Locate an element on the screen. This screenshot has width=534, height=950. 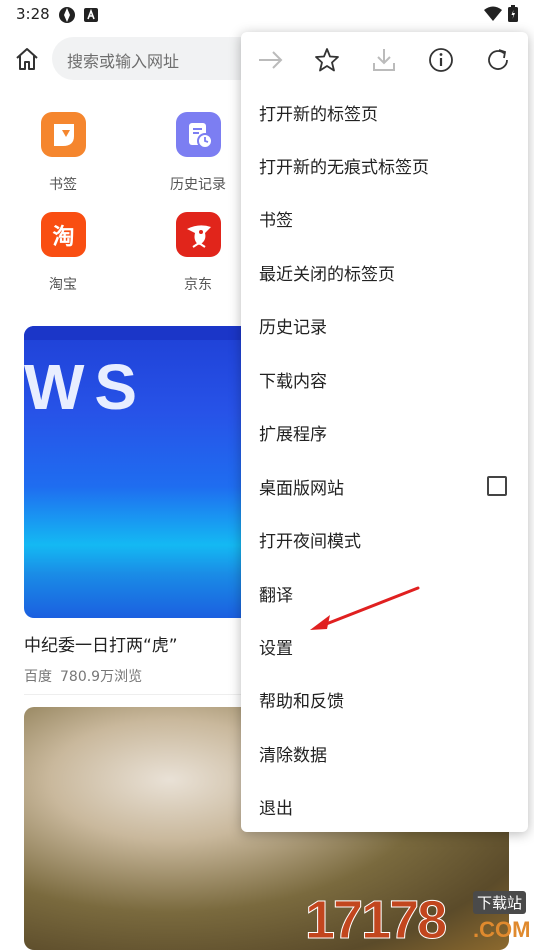
bookmark-star-button is located at coordinates (327, 60).